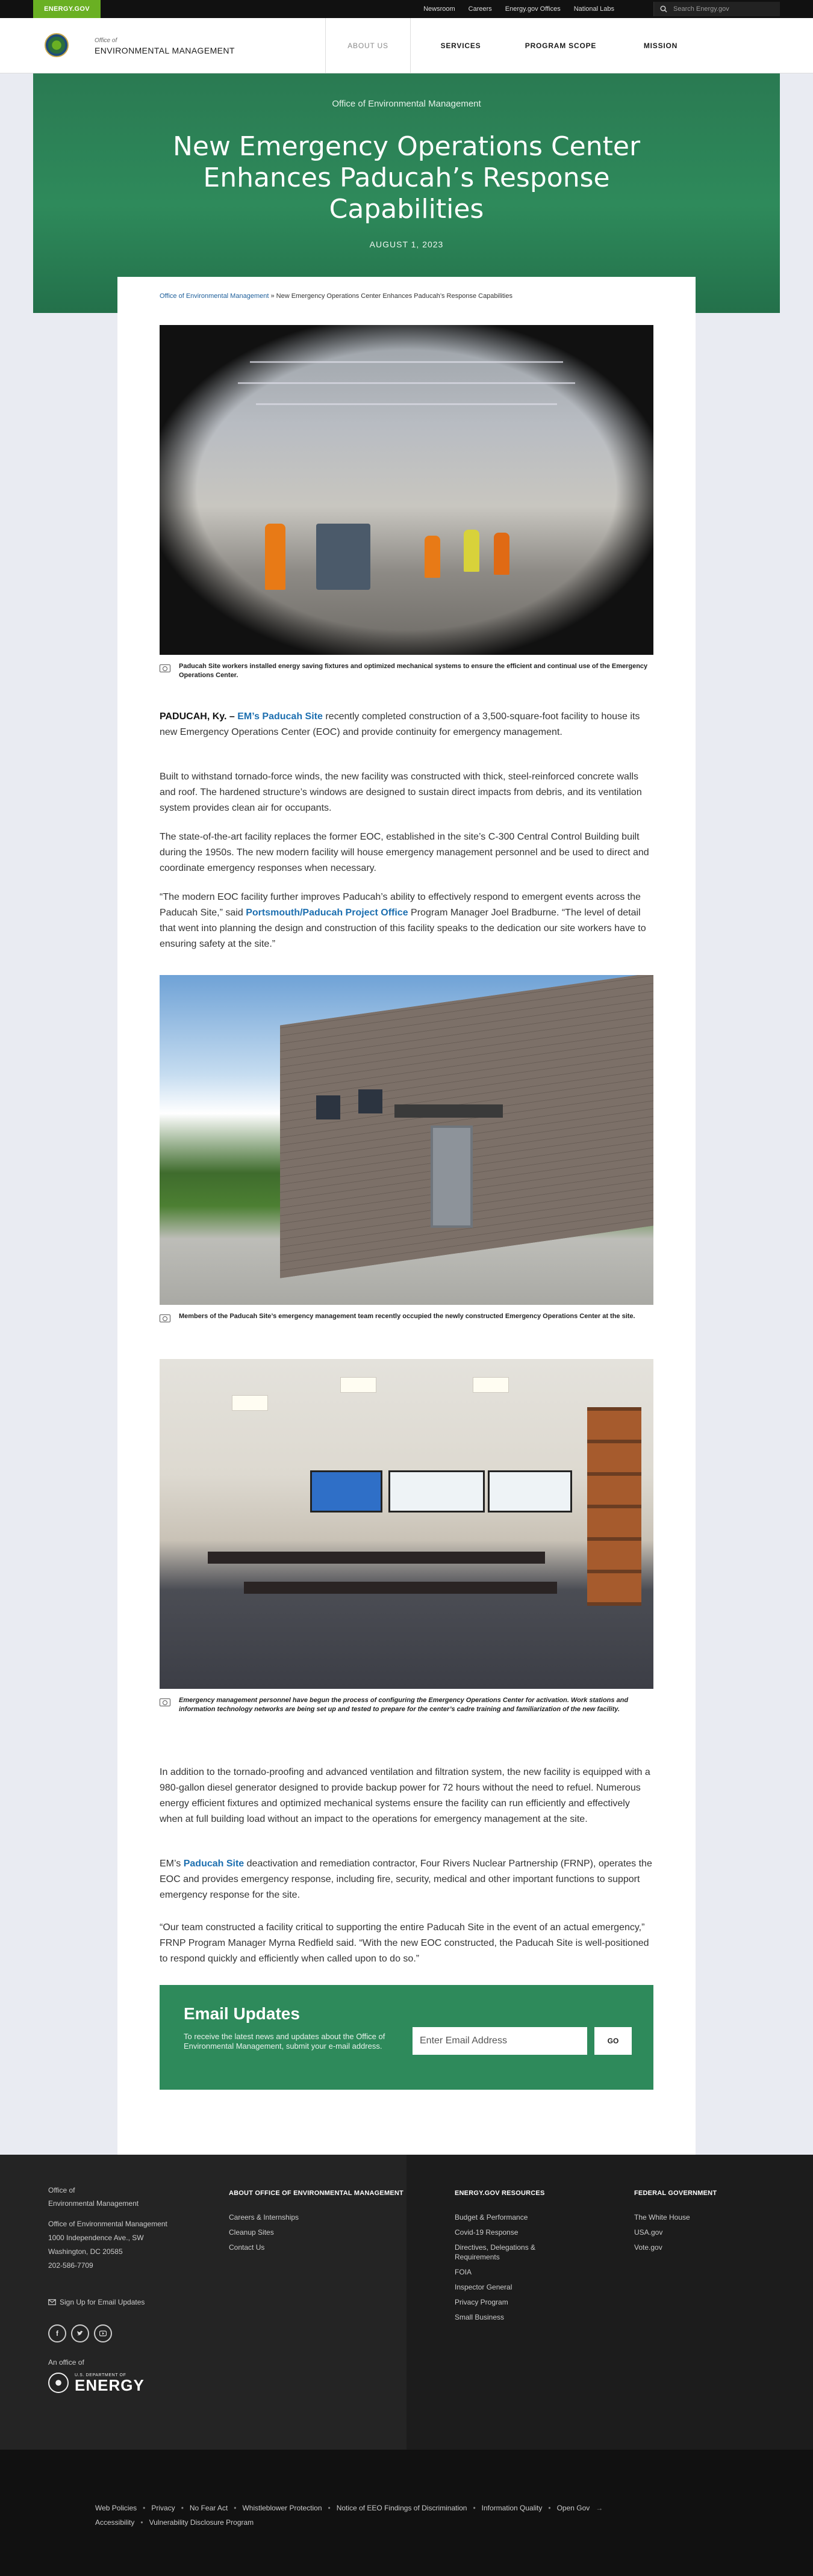  I want to click on main-nav: ABOUT US SERVICES PROGRAM SCOPE MISSION, so click(518, 46).